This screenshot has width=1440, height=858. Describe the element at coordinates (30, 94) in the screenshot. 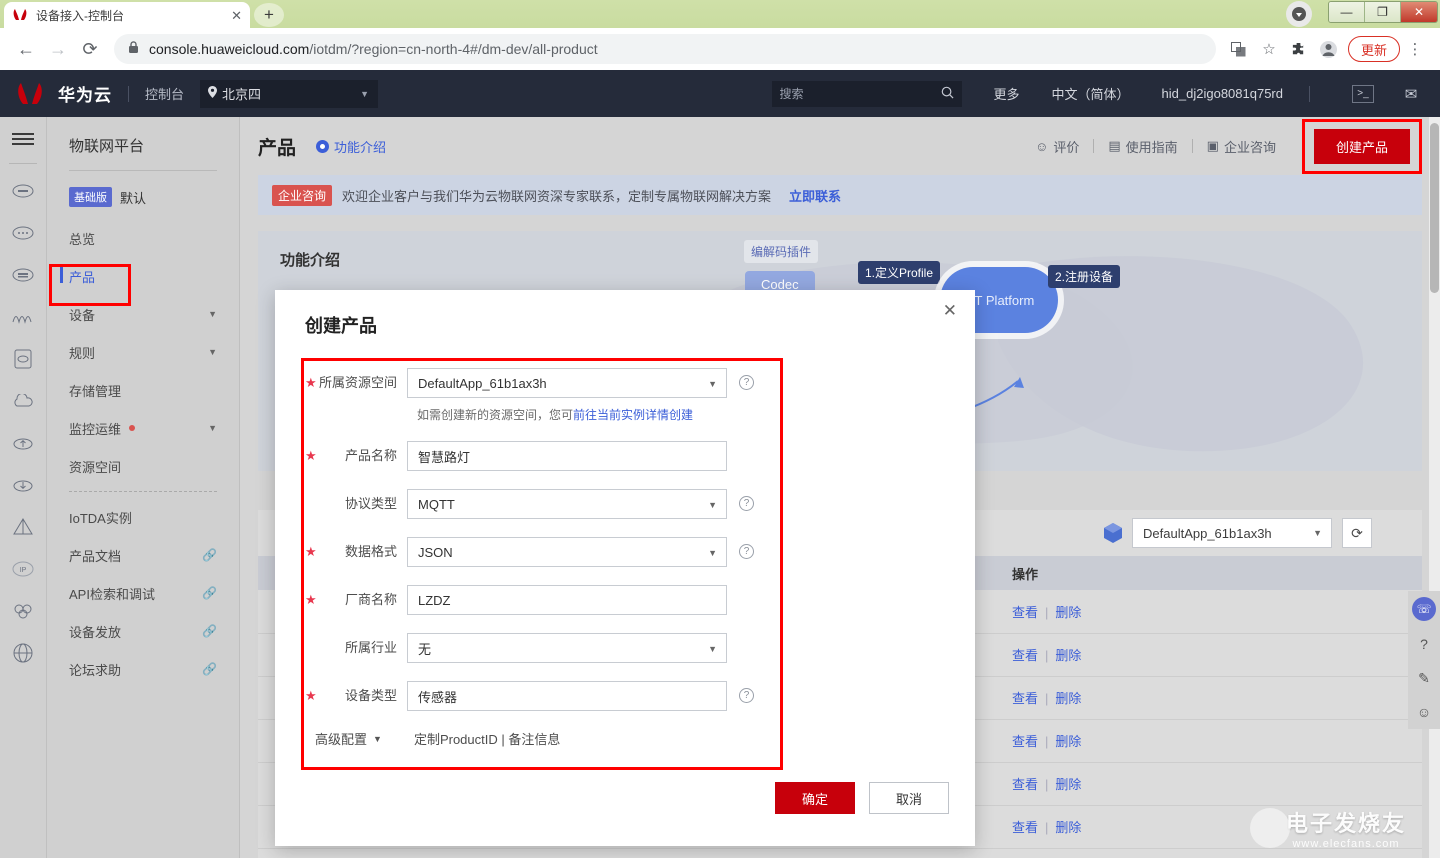

I see `huawei-logo-icon` at that location.